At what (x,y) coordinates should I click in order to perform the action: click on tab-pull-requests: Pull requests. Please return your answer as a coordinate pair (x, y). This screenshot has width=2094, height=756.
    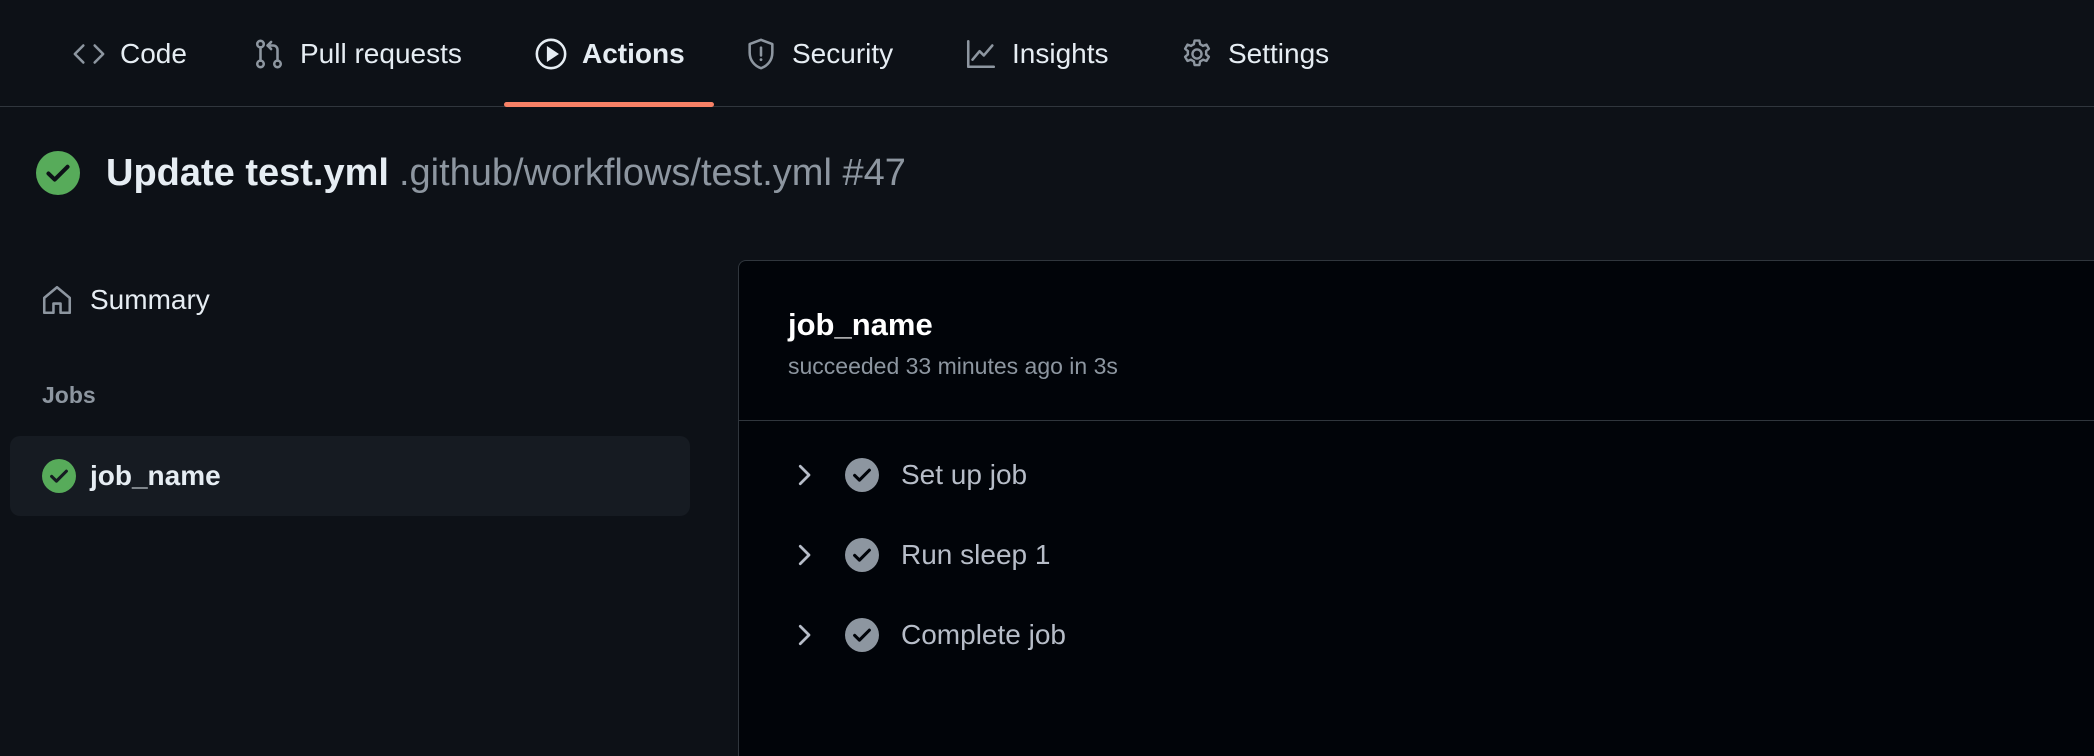
    Looking at the image, I should click on (357, 53).